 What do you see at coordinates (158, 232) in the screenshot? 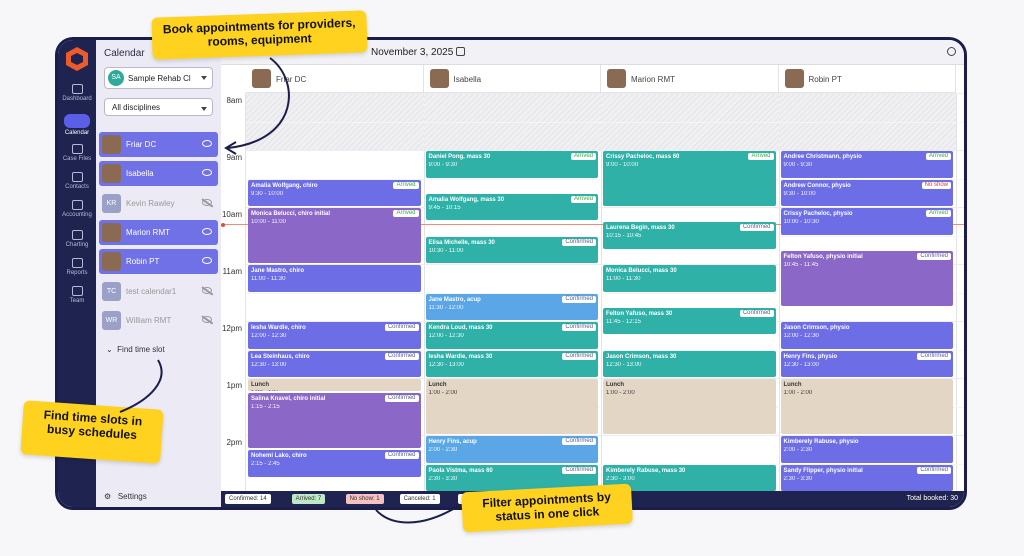
I see `provider-item: Marion RMT` at bounding box center [158, 232].